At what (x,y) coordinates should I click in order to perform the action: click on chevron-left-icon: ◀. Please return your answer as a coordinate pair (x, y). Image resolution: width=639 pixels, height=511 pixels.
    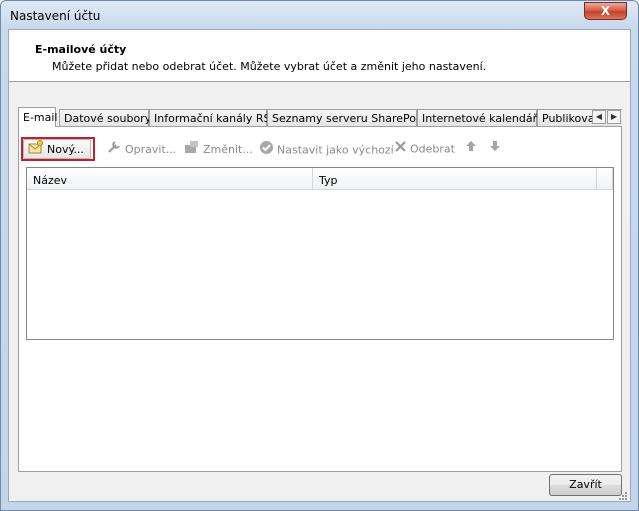
    Looking at the image, I should click on (599, 116).